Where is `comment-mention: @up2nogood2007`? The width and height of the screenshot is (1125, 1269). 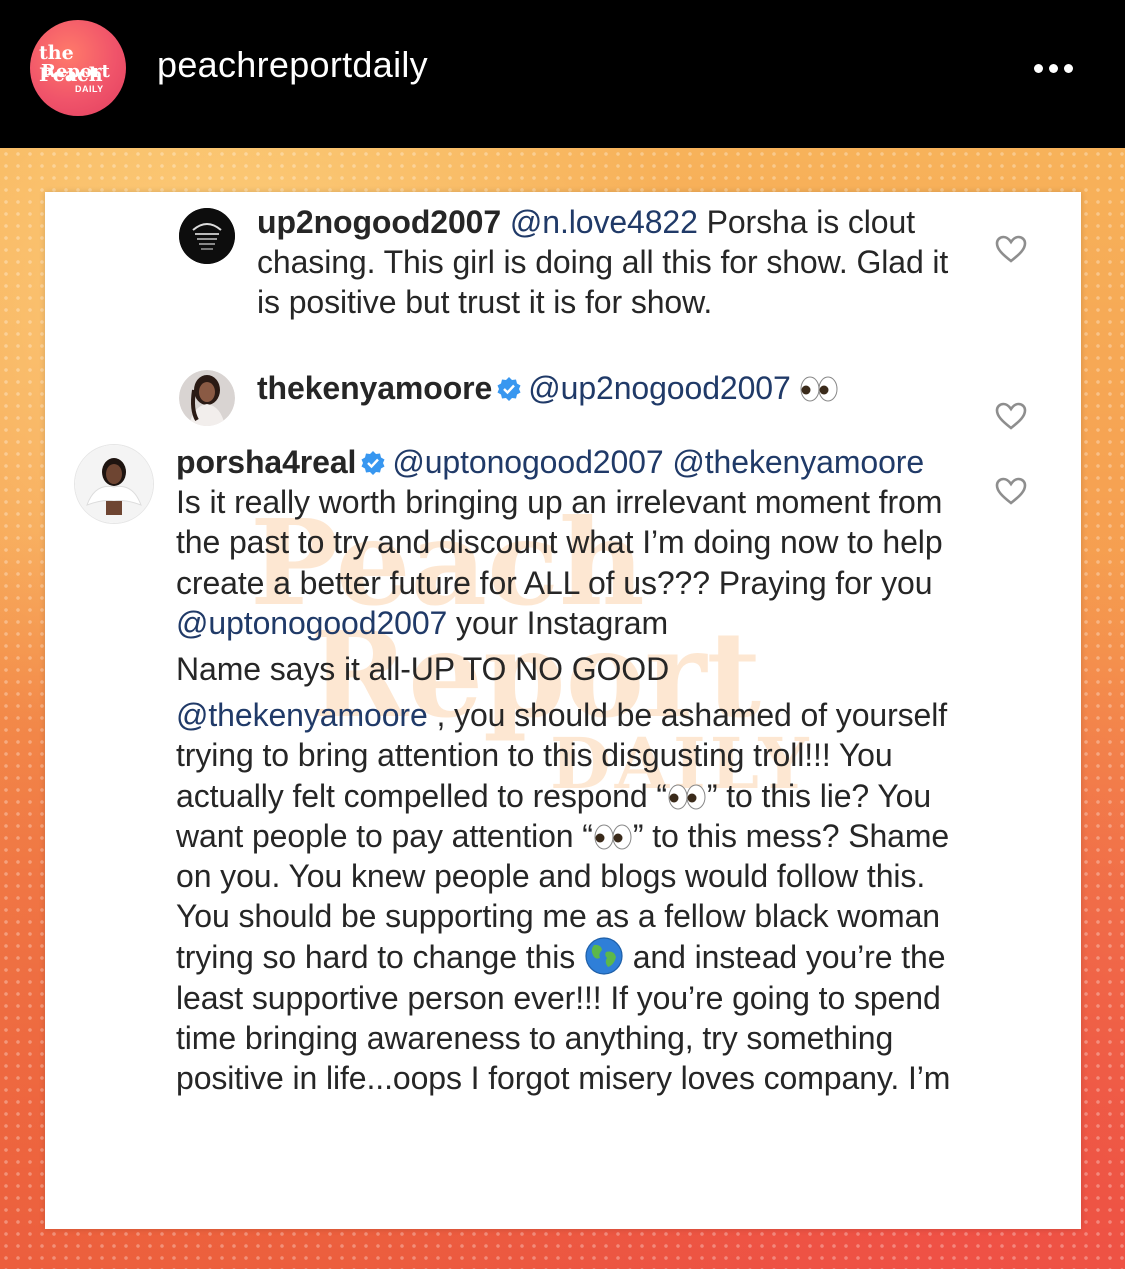 comment-mention: @up2nogood2007 is located at coordinates (659, 388).